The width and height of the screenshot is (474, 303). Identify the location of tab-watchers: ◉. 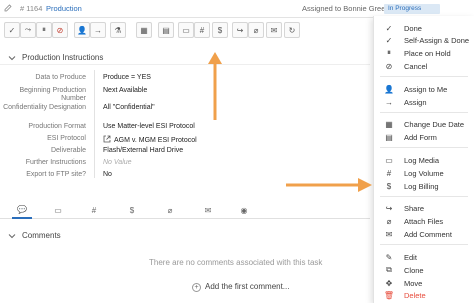
(244, 210).